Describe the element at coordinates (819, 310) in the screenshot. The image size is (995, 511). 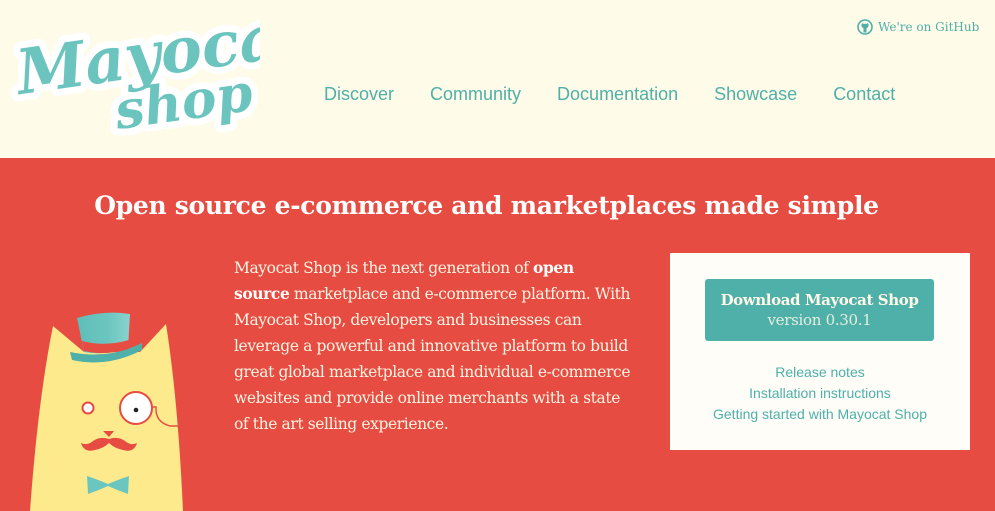
I see `download-button: Download Mayocat Shop version 0.30.1` at that location.